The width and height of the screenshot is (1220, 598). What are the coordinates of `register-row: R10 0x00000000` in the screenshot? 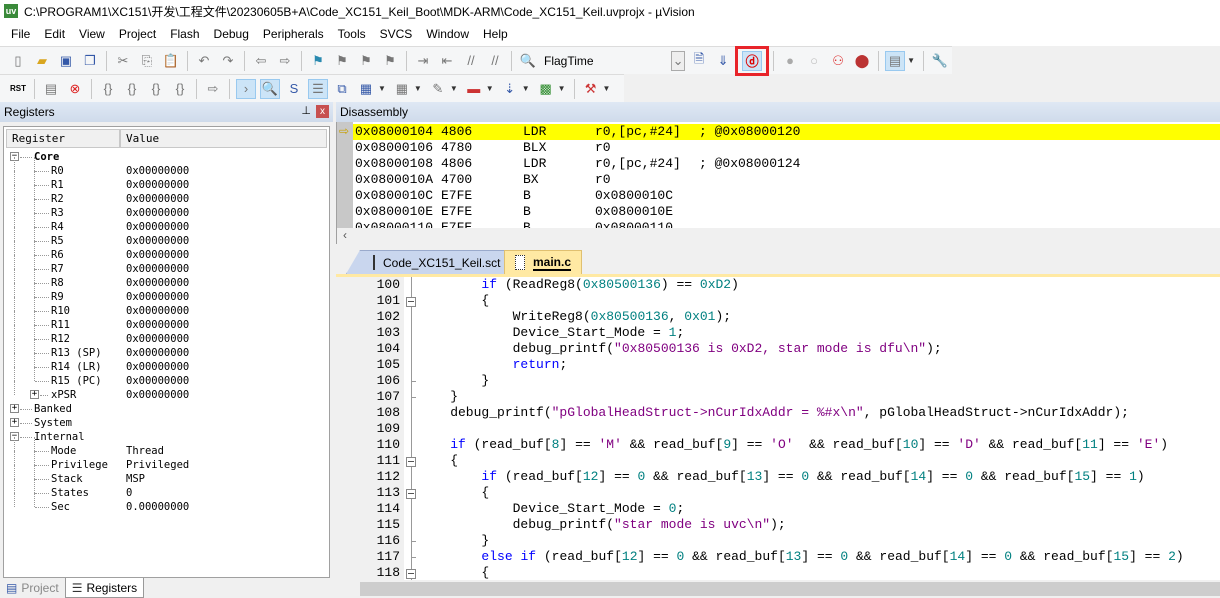 It's located at (166, 307).